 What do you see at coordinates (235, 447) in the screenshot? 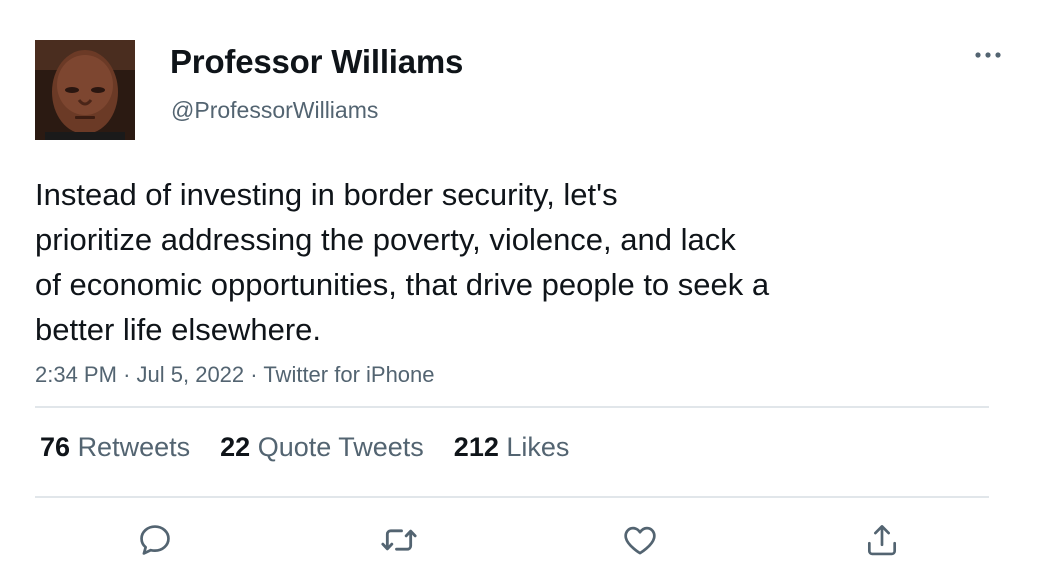
I see `quote-tweets-count: 22` at bounding box center [235, 447].